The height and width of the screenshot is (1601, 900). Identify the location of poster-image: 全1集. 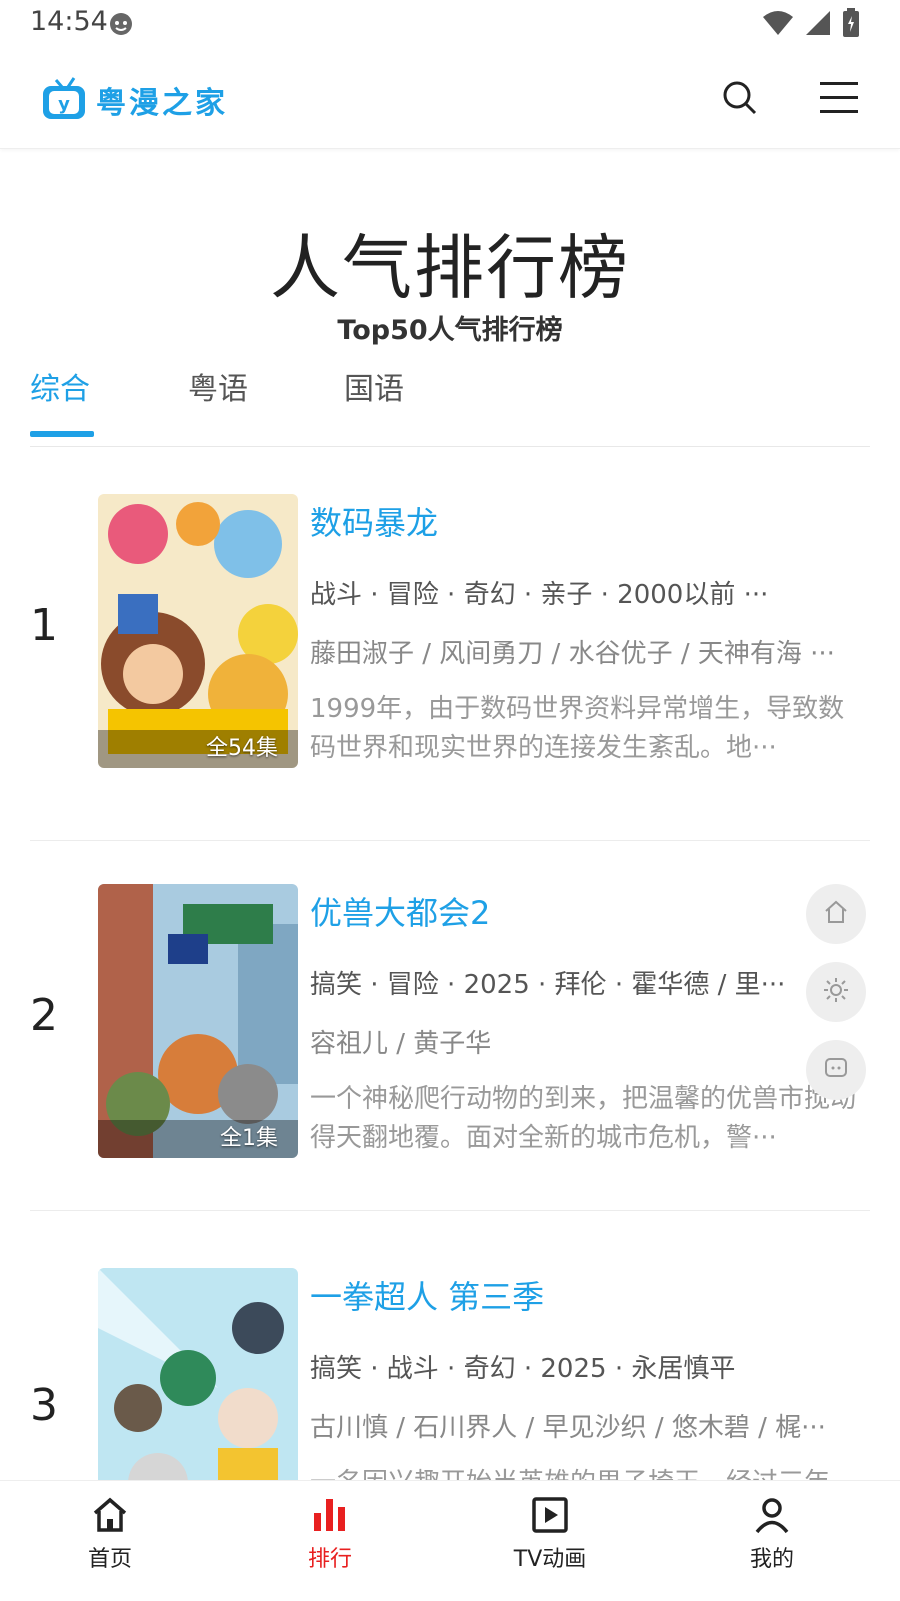
(198, 1021).